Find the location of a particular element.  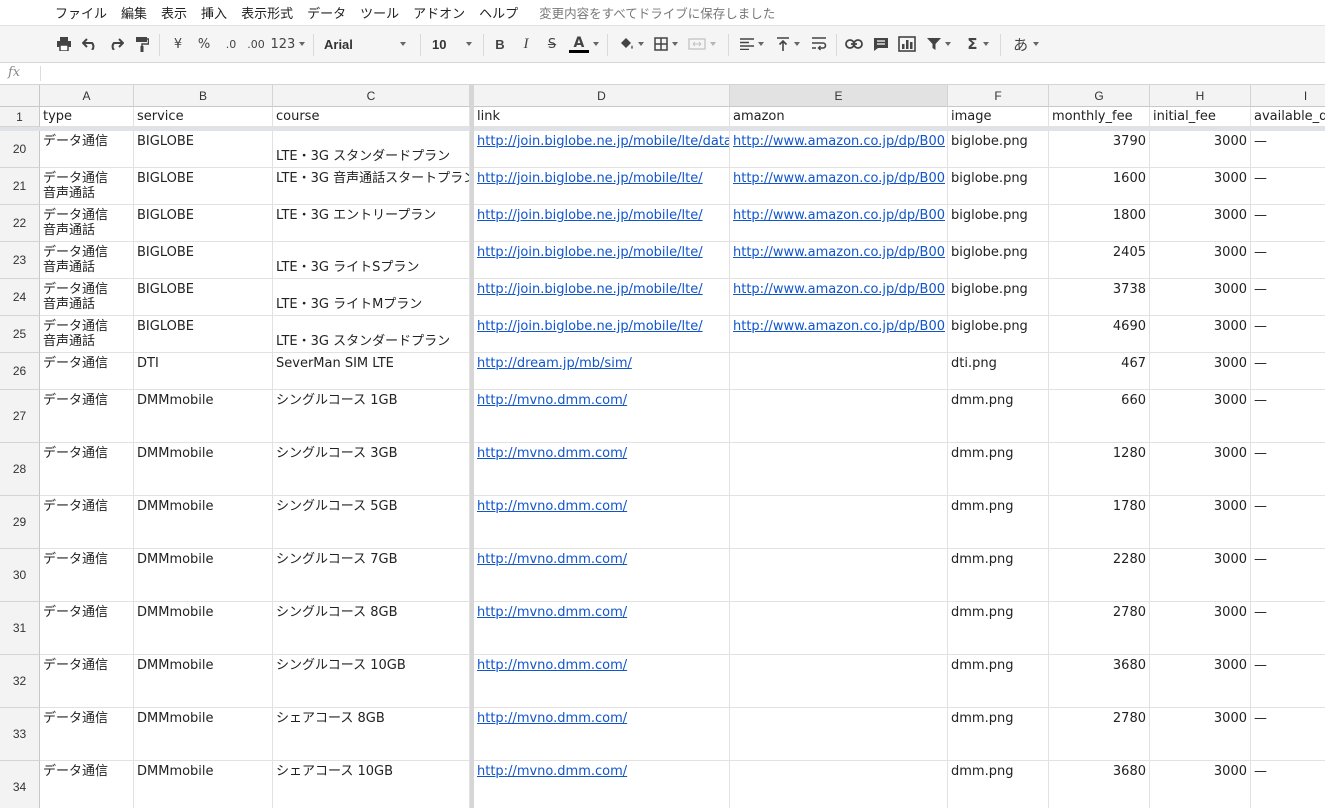

menu-data: データ is located at coordinates (326, 12).